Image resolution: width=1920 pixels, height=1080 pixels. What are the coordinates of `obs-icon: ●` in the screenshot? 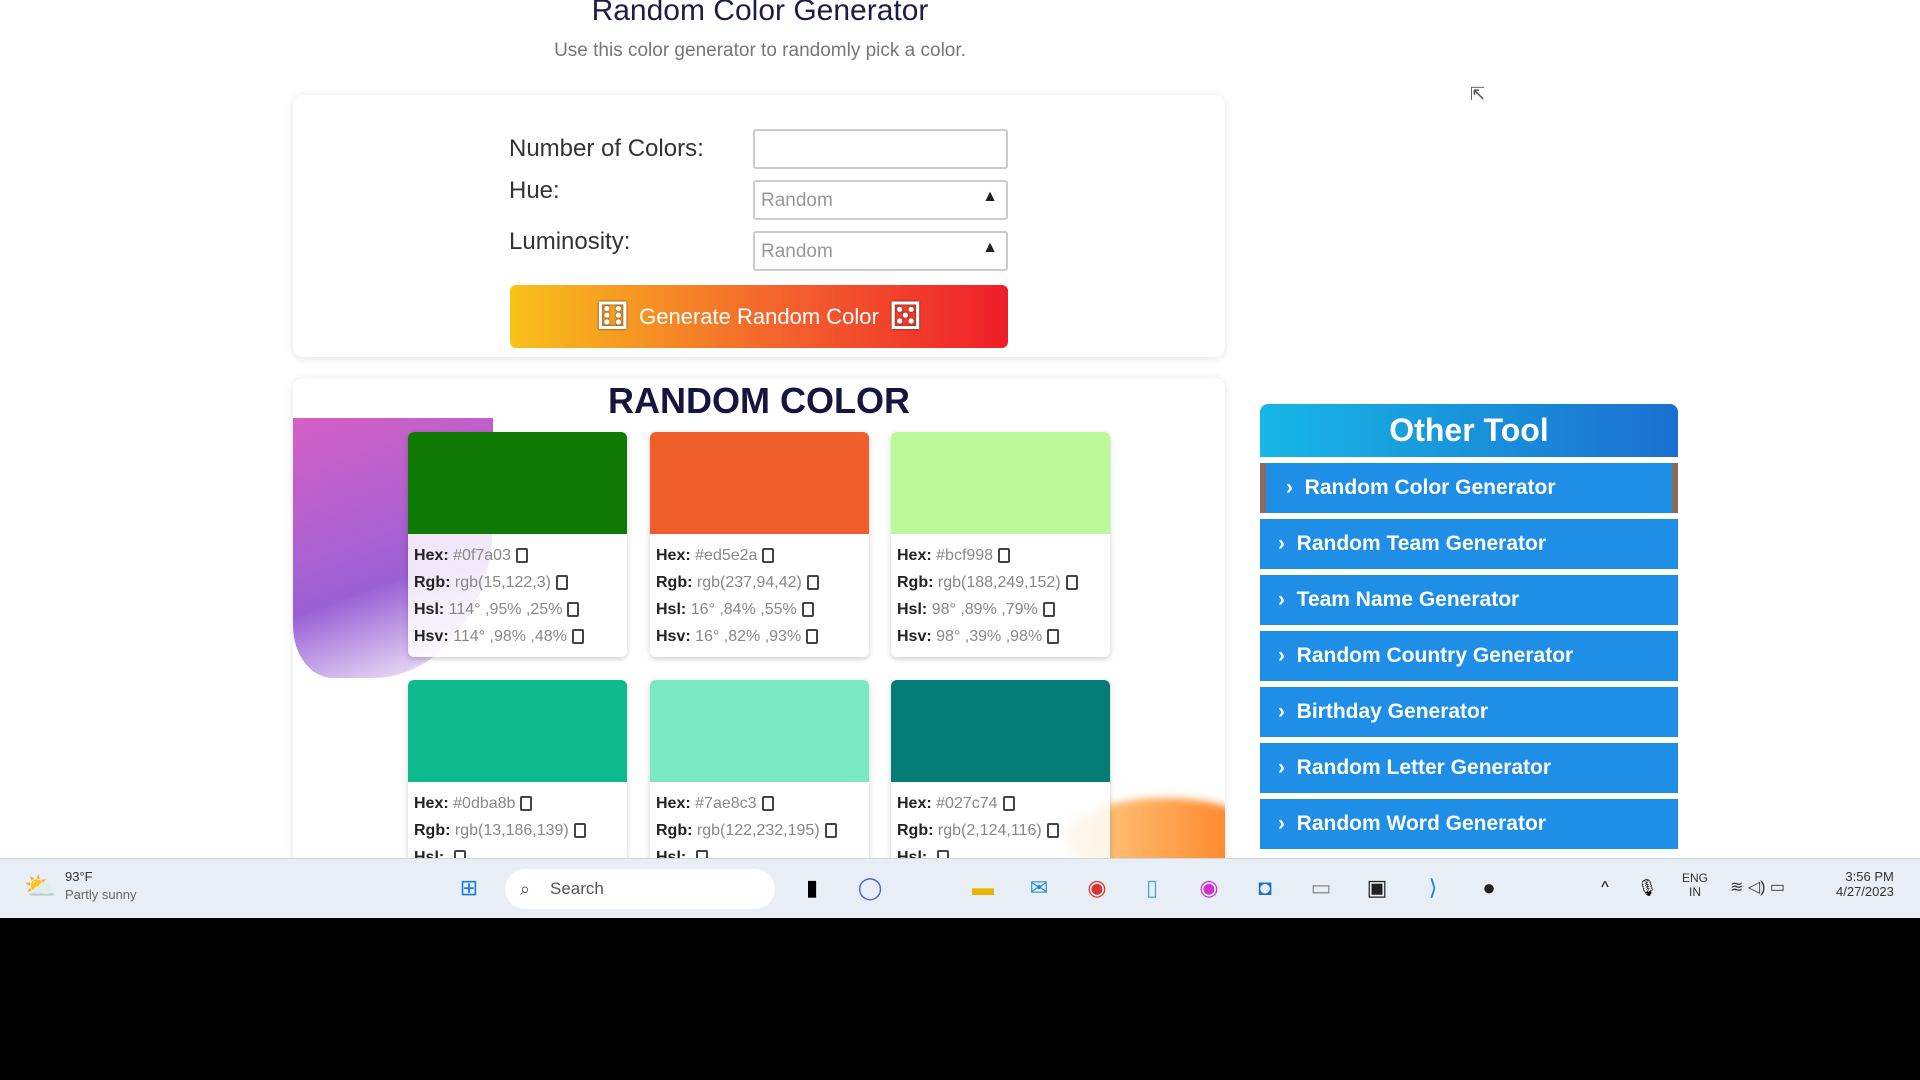 It's located at (1489, 888).